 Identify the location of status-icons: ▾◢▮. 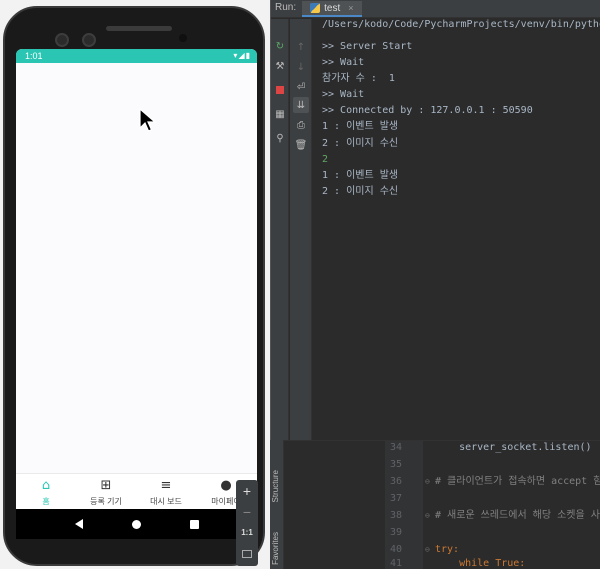
(242, 55).